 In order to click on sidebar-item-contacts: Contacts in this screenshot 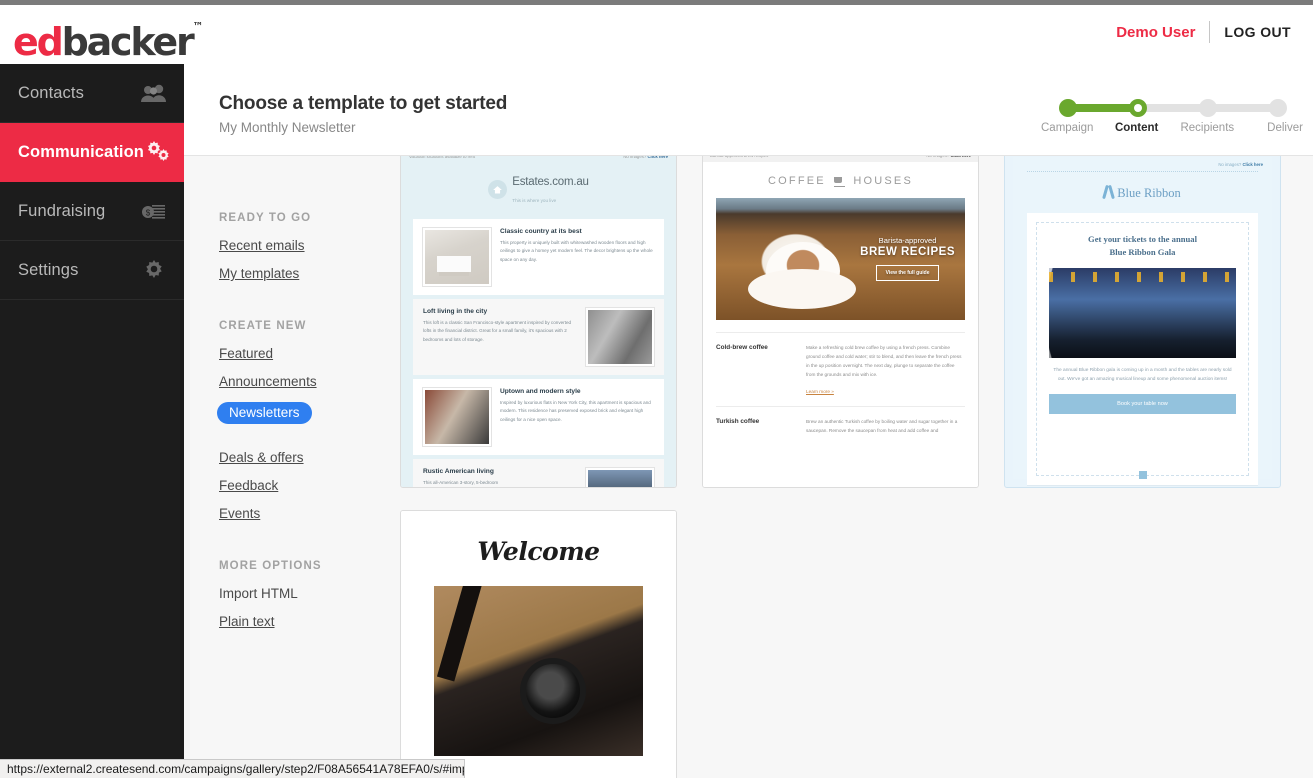, I will do `click(92, 93)`.